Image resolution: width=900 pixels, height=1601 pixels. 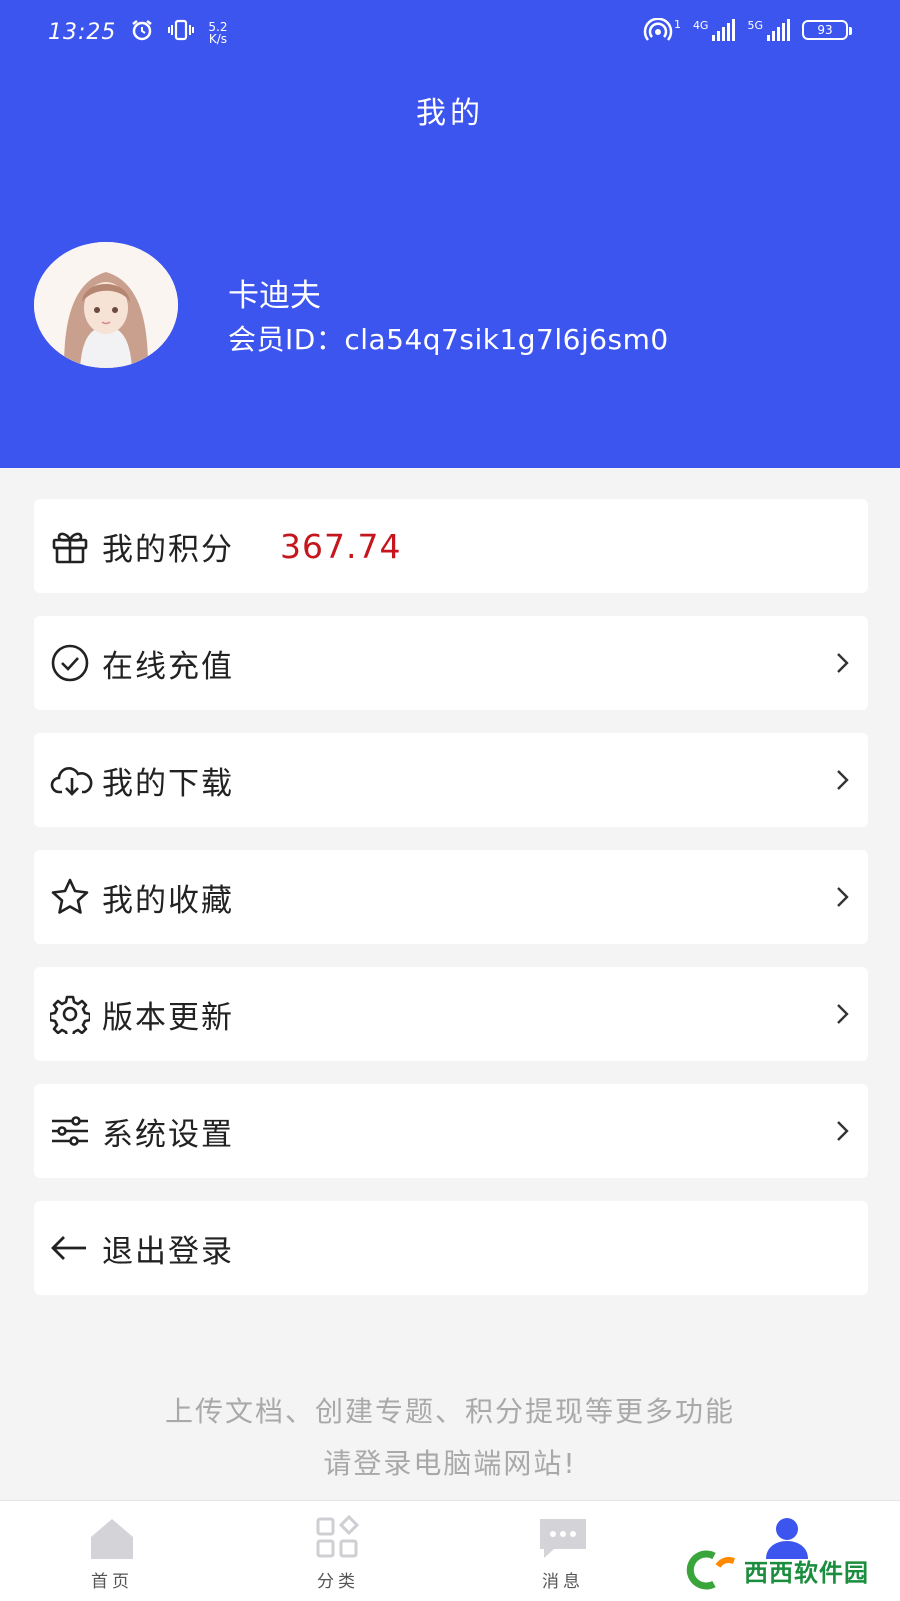 I want to click on clock: 13:25, so click(x=82, y=32).